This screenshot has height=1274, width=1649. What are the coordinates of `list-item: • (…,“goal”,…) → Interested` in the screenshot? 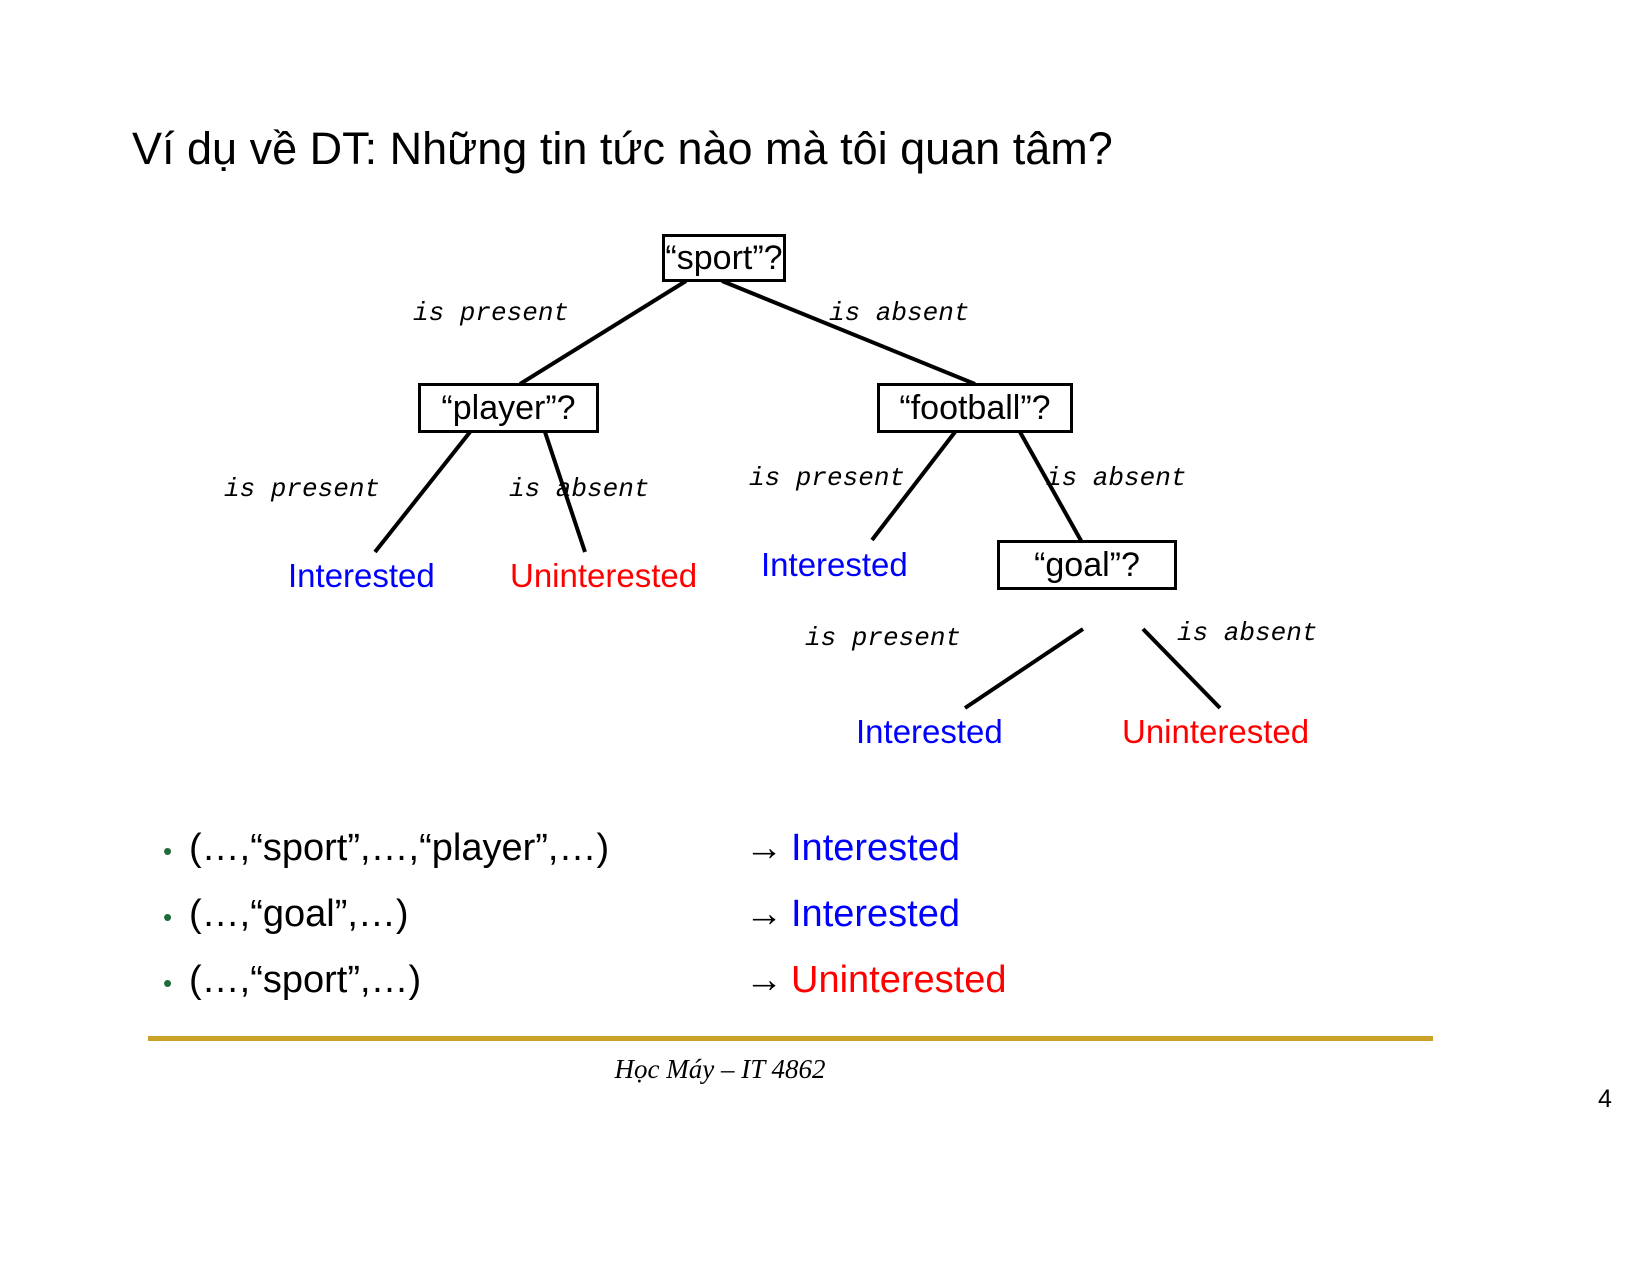 It's located at (788, 926).